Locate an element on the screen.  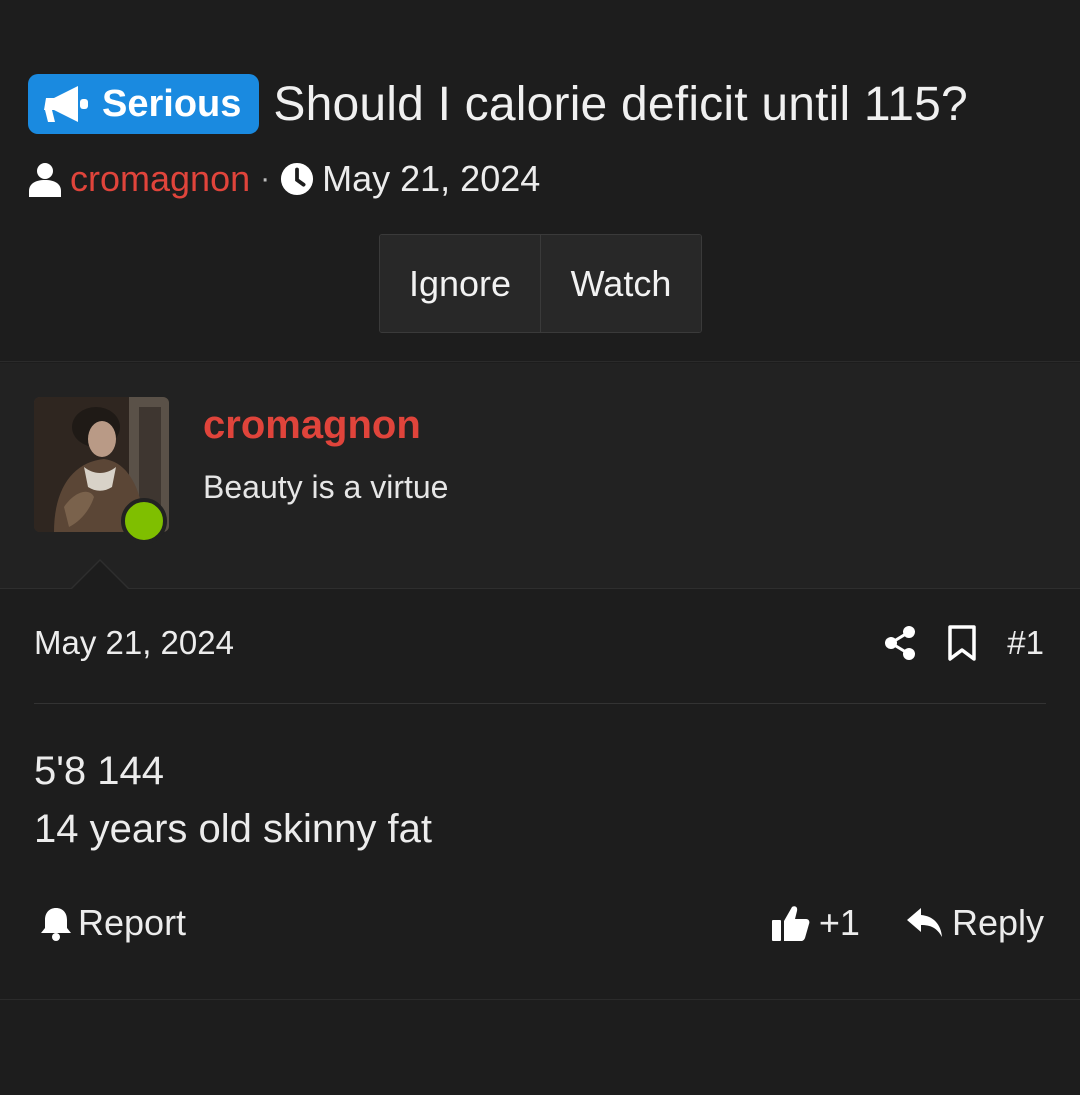
post-actions: #1 is located at coordinates (963, 643).